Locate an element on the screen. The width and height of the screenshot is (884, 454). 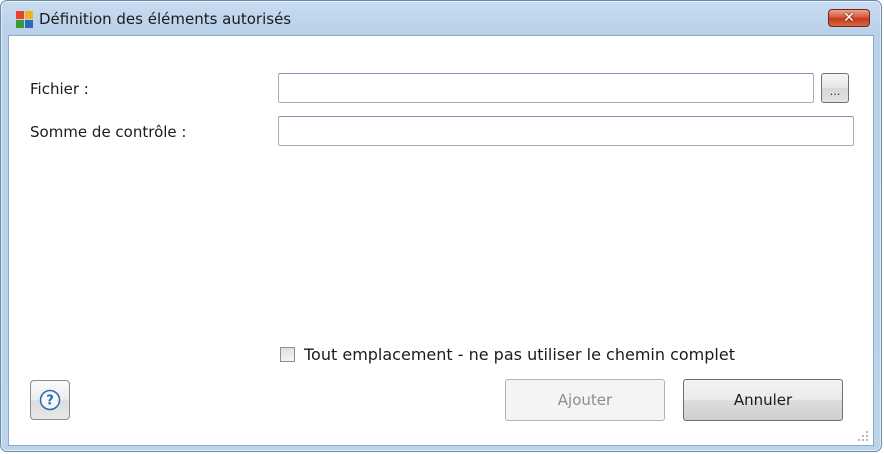
help-icon: ? is located at coordinates (50, 400).